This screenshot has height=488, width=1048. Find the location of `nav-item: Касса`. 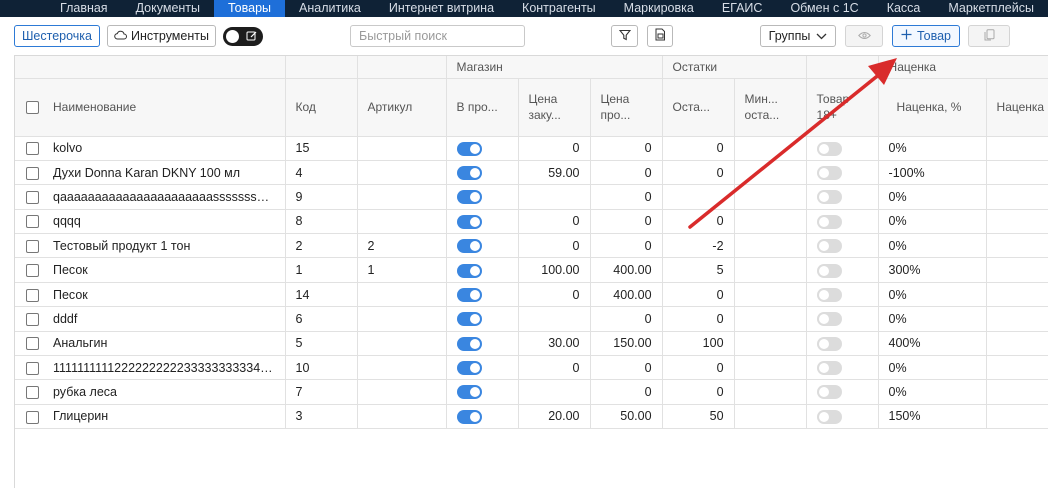

nav-item: Касса is located at coordinates (904, 8).